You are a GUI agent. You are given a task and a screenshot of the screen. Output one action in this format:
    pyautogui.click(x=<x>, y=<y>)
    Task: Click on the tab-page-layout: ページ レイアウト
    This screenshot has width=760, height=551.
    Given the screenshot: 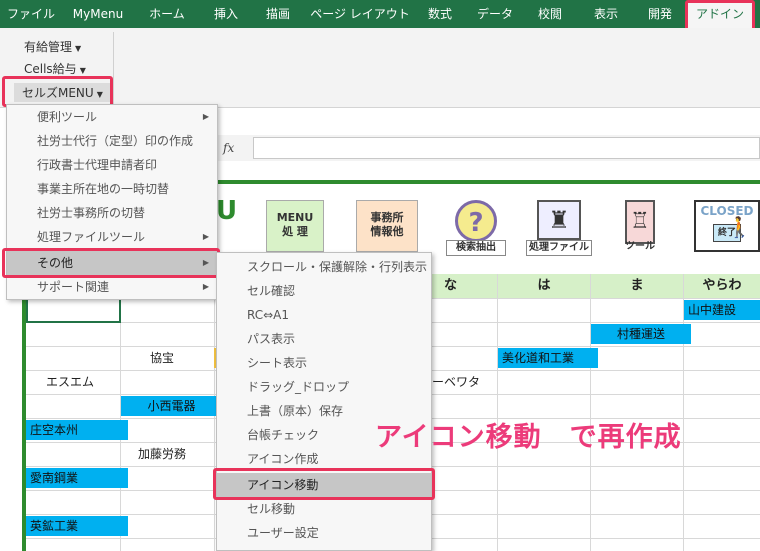 What is the action you would take?
    pyautogui.click(x=360, y=14)
    